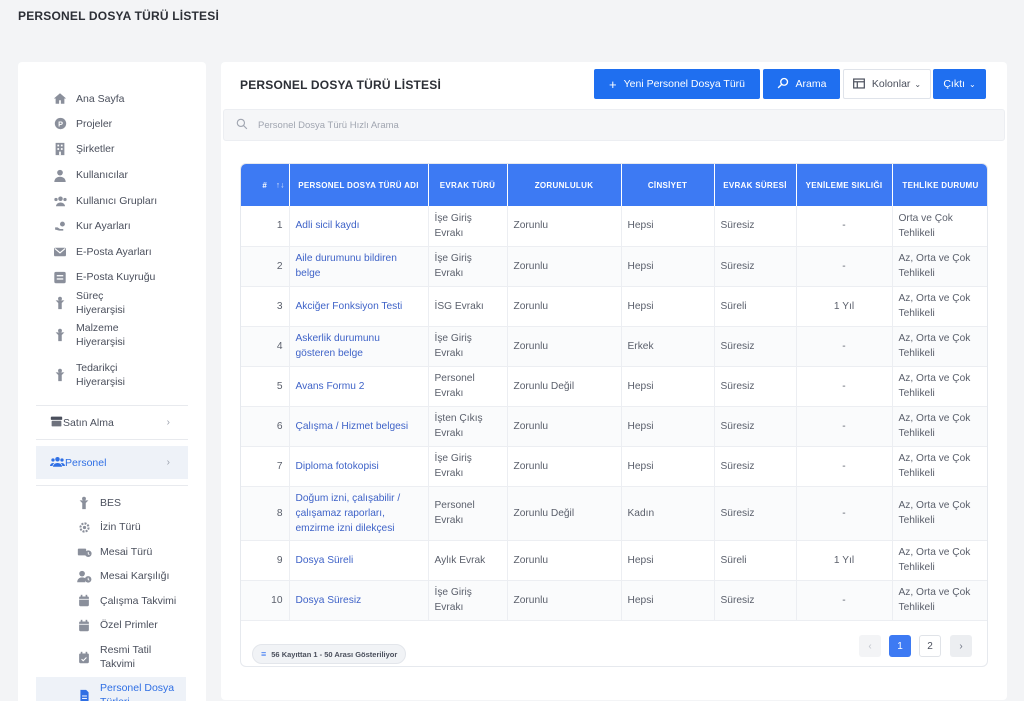  What do you see at coordinates (468, 560) in the screenshot?
I see `table-cell: Aylık Evrak` at bounding box center [468, 560].